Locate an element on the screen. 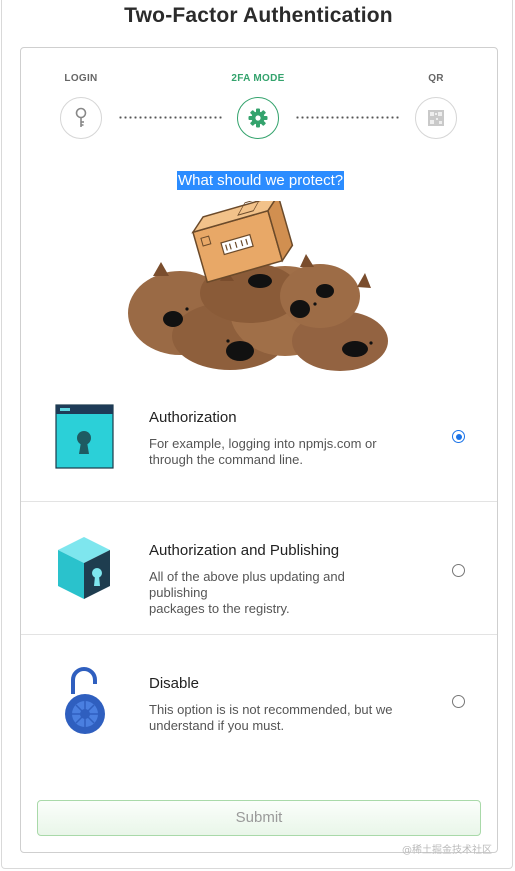  step-2fa-mode is located at coordinates (258, 118).